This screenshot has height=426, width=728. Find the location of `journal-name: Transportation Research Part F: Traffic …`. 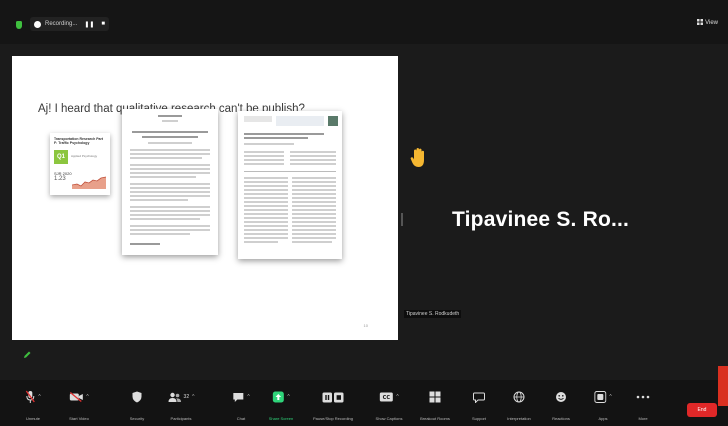

journal-name: Transportation Research Part F: Traffic … is located at coordinates (79, 141).